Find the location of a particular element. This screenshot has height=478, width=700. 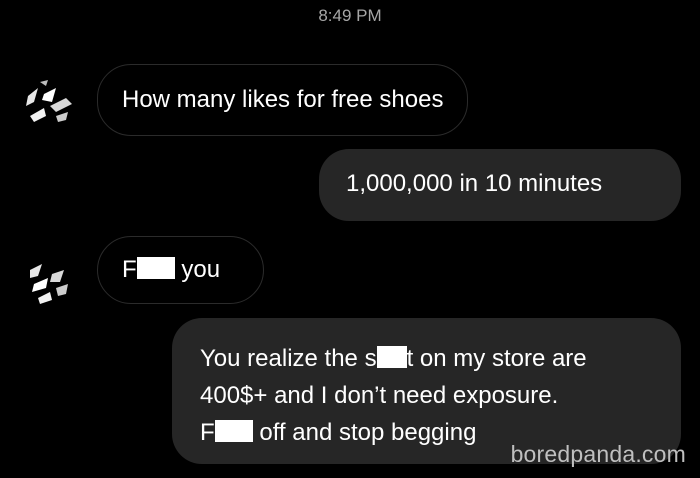

message-text: t on my store are is located at coordinates (496, 358).